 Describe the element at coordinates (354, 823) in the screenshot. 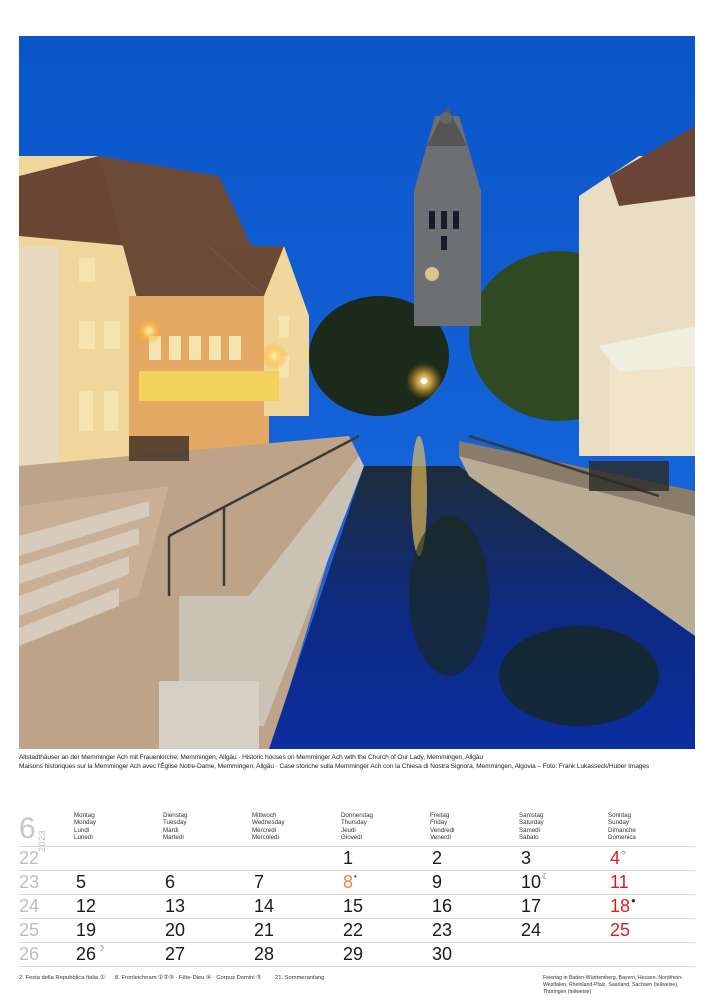

I see `weekday-en: Thursday` at that location.